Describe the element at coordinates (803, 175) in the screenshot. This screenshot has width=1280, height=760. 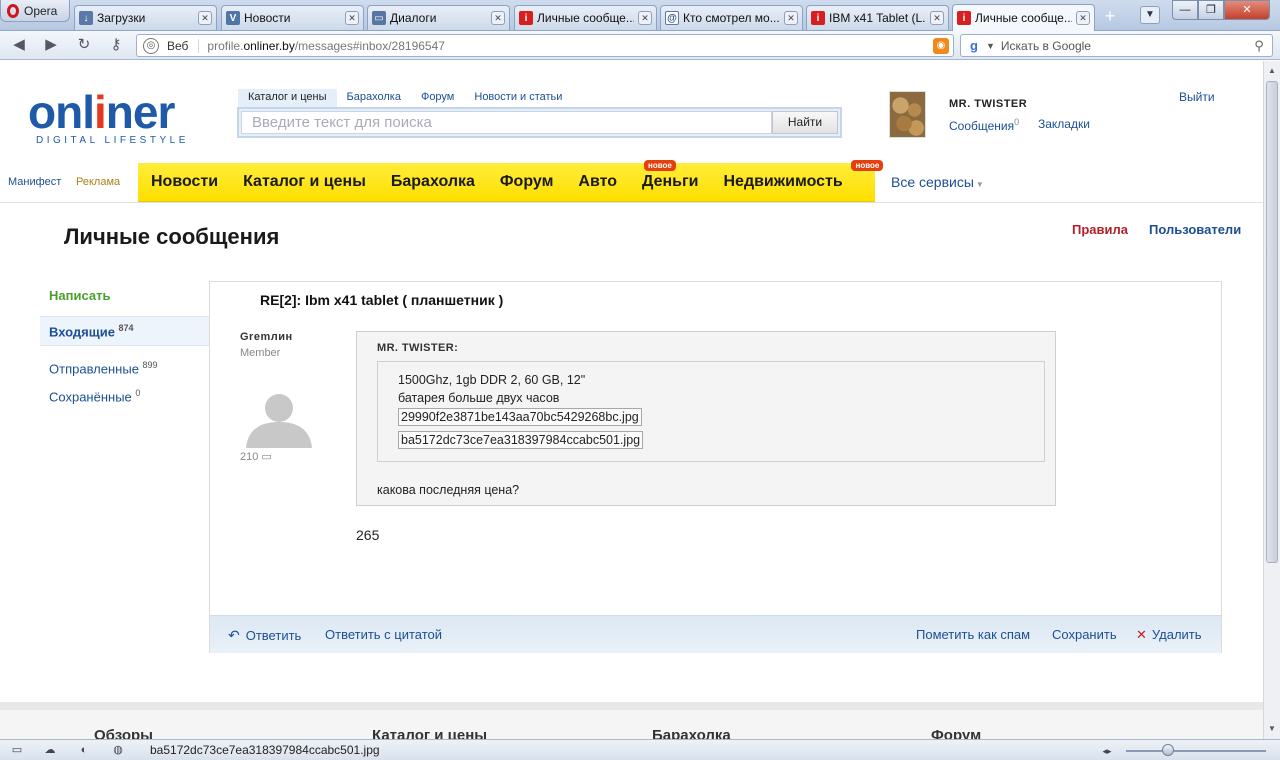
I see `menu-item-realty: Недвижимость новое` at that location.